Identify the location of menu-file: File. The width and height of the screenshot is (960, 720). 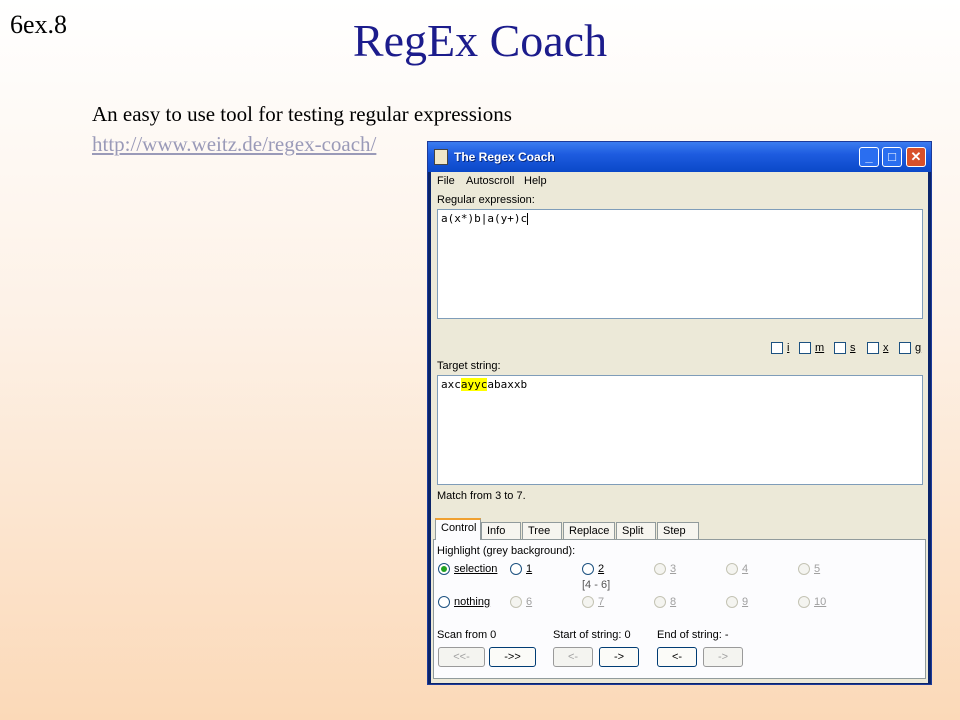
(446, 181).